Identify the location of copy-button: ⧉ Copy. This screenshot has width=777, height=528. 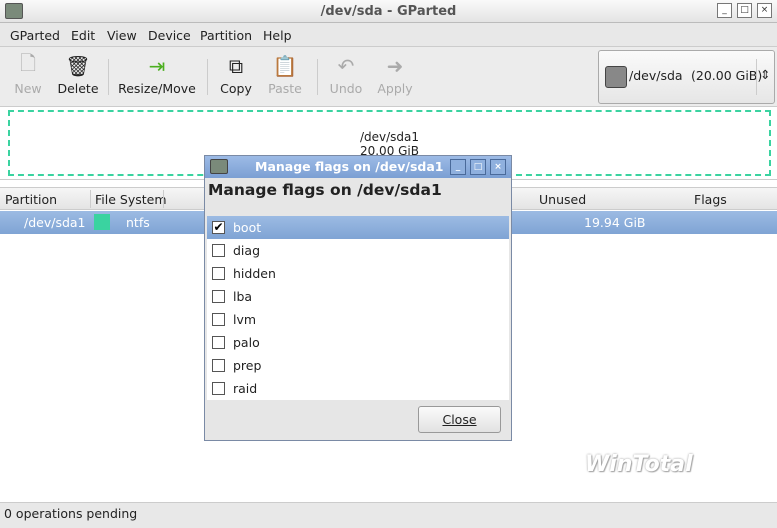
(236, 74).